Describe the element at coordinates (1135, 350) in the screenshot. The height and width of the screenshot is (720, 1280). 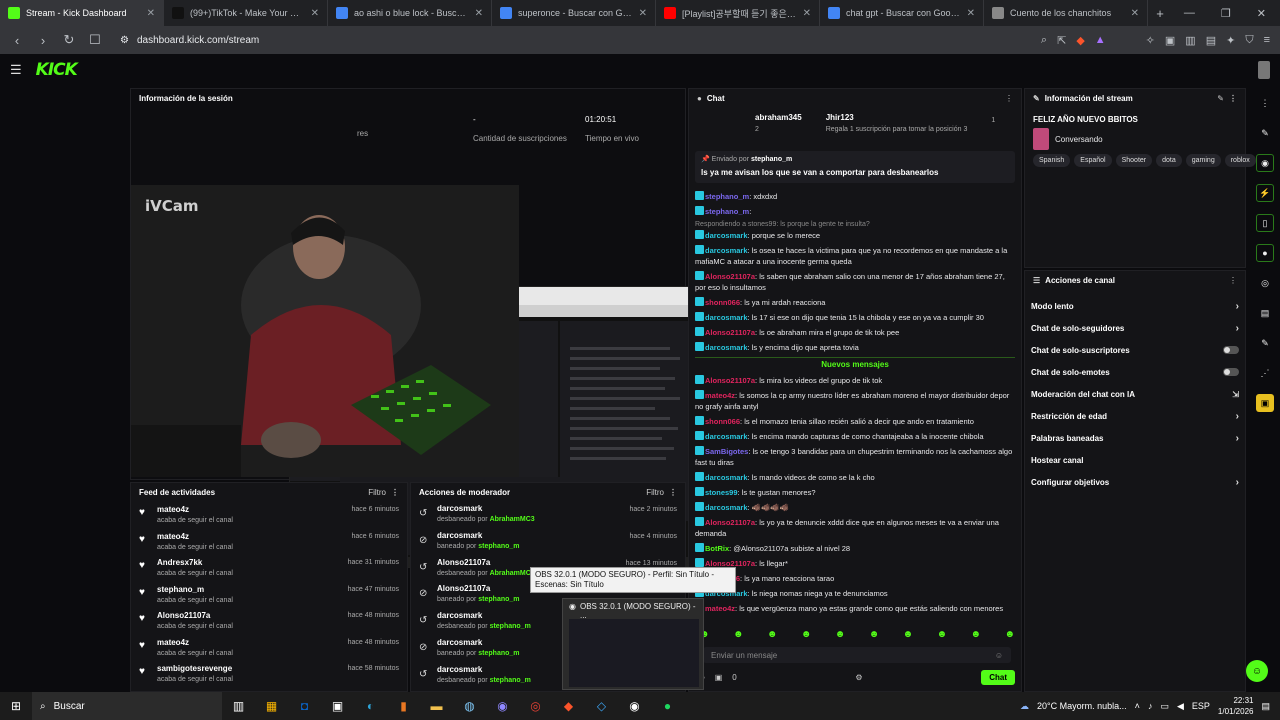
I see `channel-action-item: Chat de solo-suscriptores` at that location.